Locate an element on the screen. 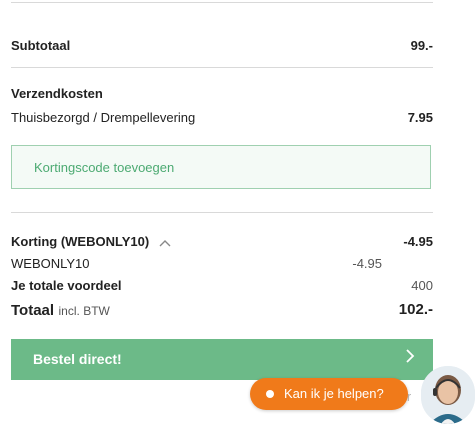 The height and width of the screenshot is (424, 475). discount-label: Korting (WEBONLY10) is located at coordinates (80, 241).